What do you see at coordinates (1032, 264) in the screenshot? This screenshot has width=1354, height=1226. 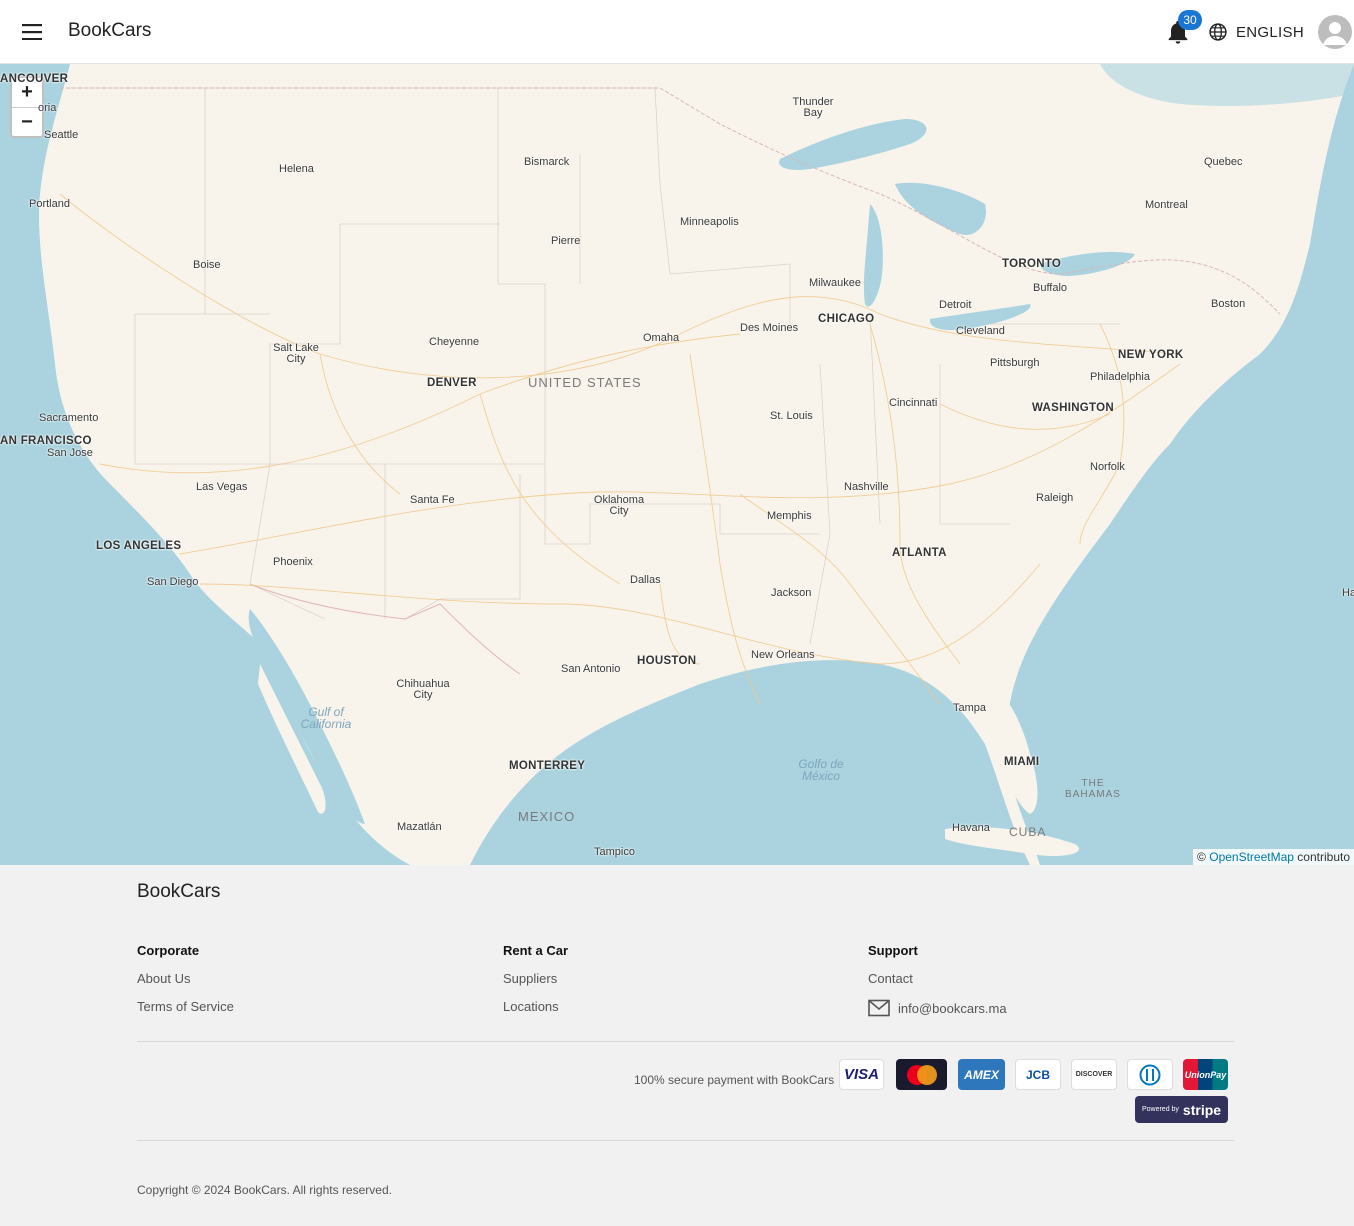 I see `city-label: TORONTO` at bounding box center [1032, 264].